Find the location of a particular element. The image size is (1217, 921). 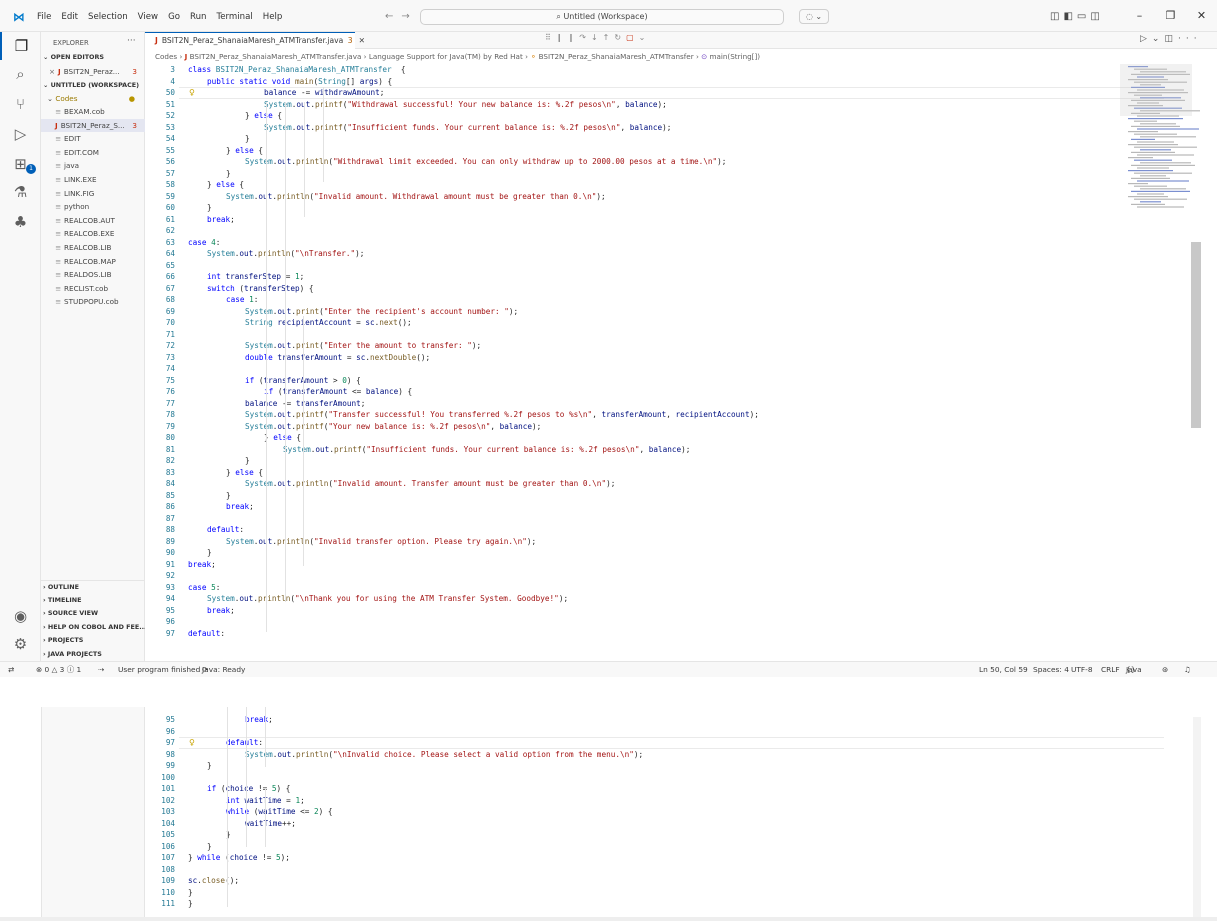

editor-actions: ▷⌄◫··· is located at coordinates (1171, 39).